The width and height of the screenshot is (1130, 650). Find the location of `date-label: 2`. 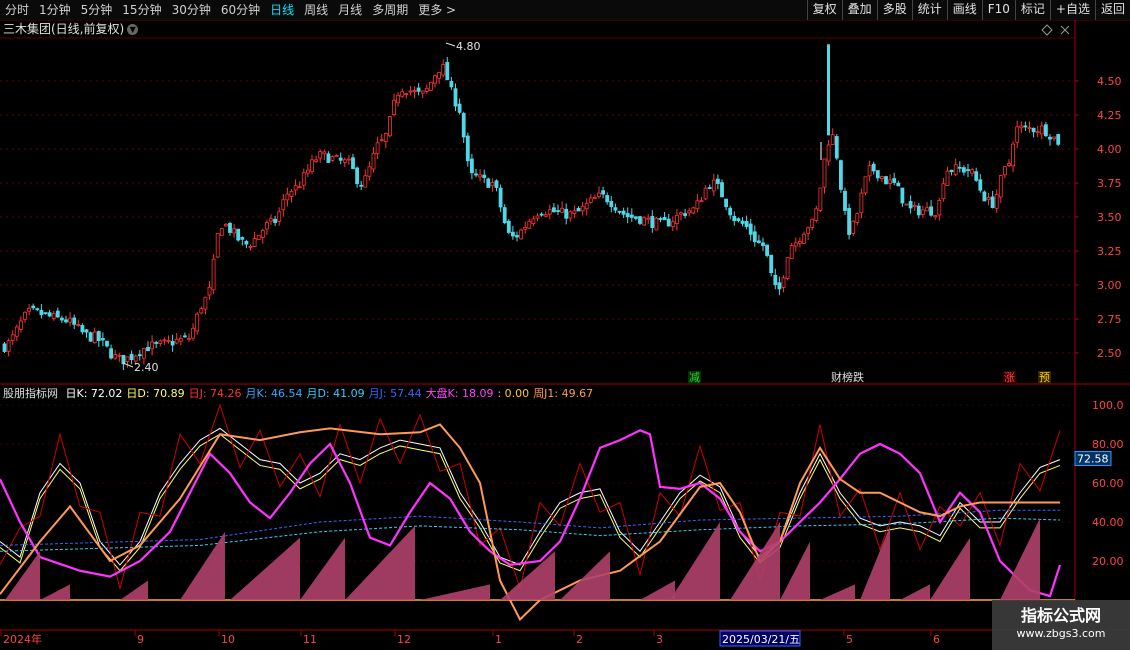

date-label: 2 is located at coordinates (579, 639).